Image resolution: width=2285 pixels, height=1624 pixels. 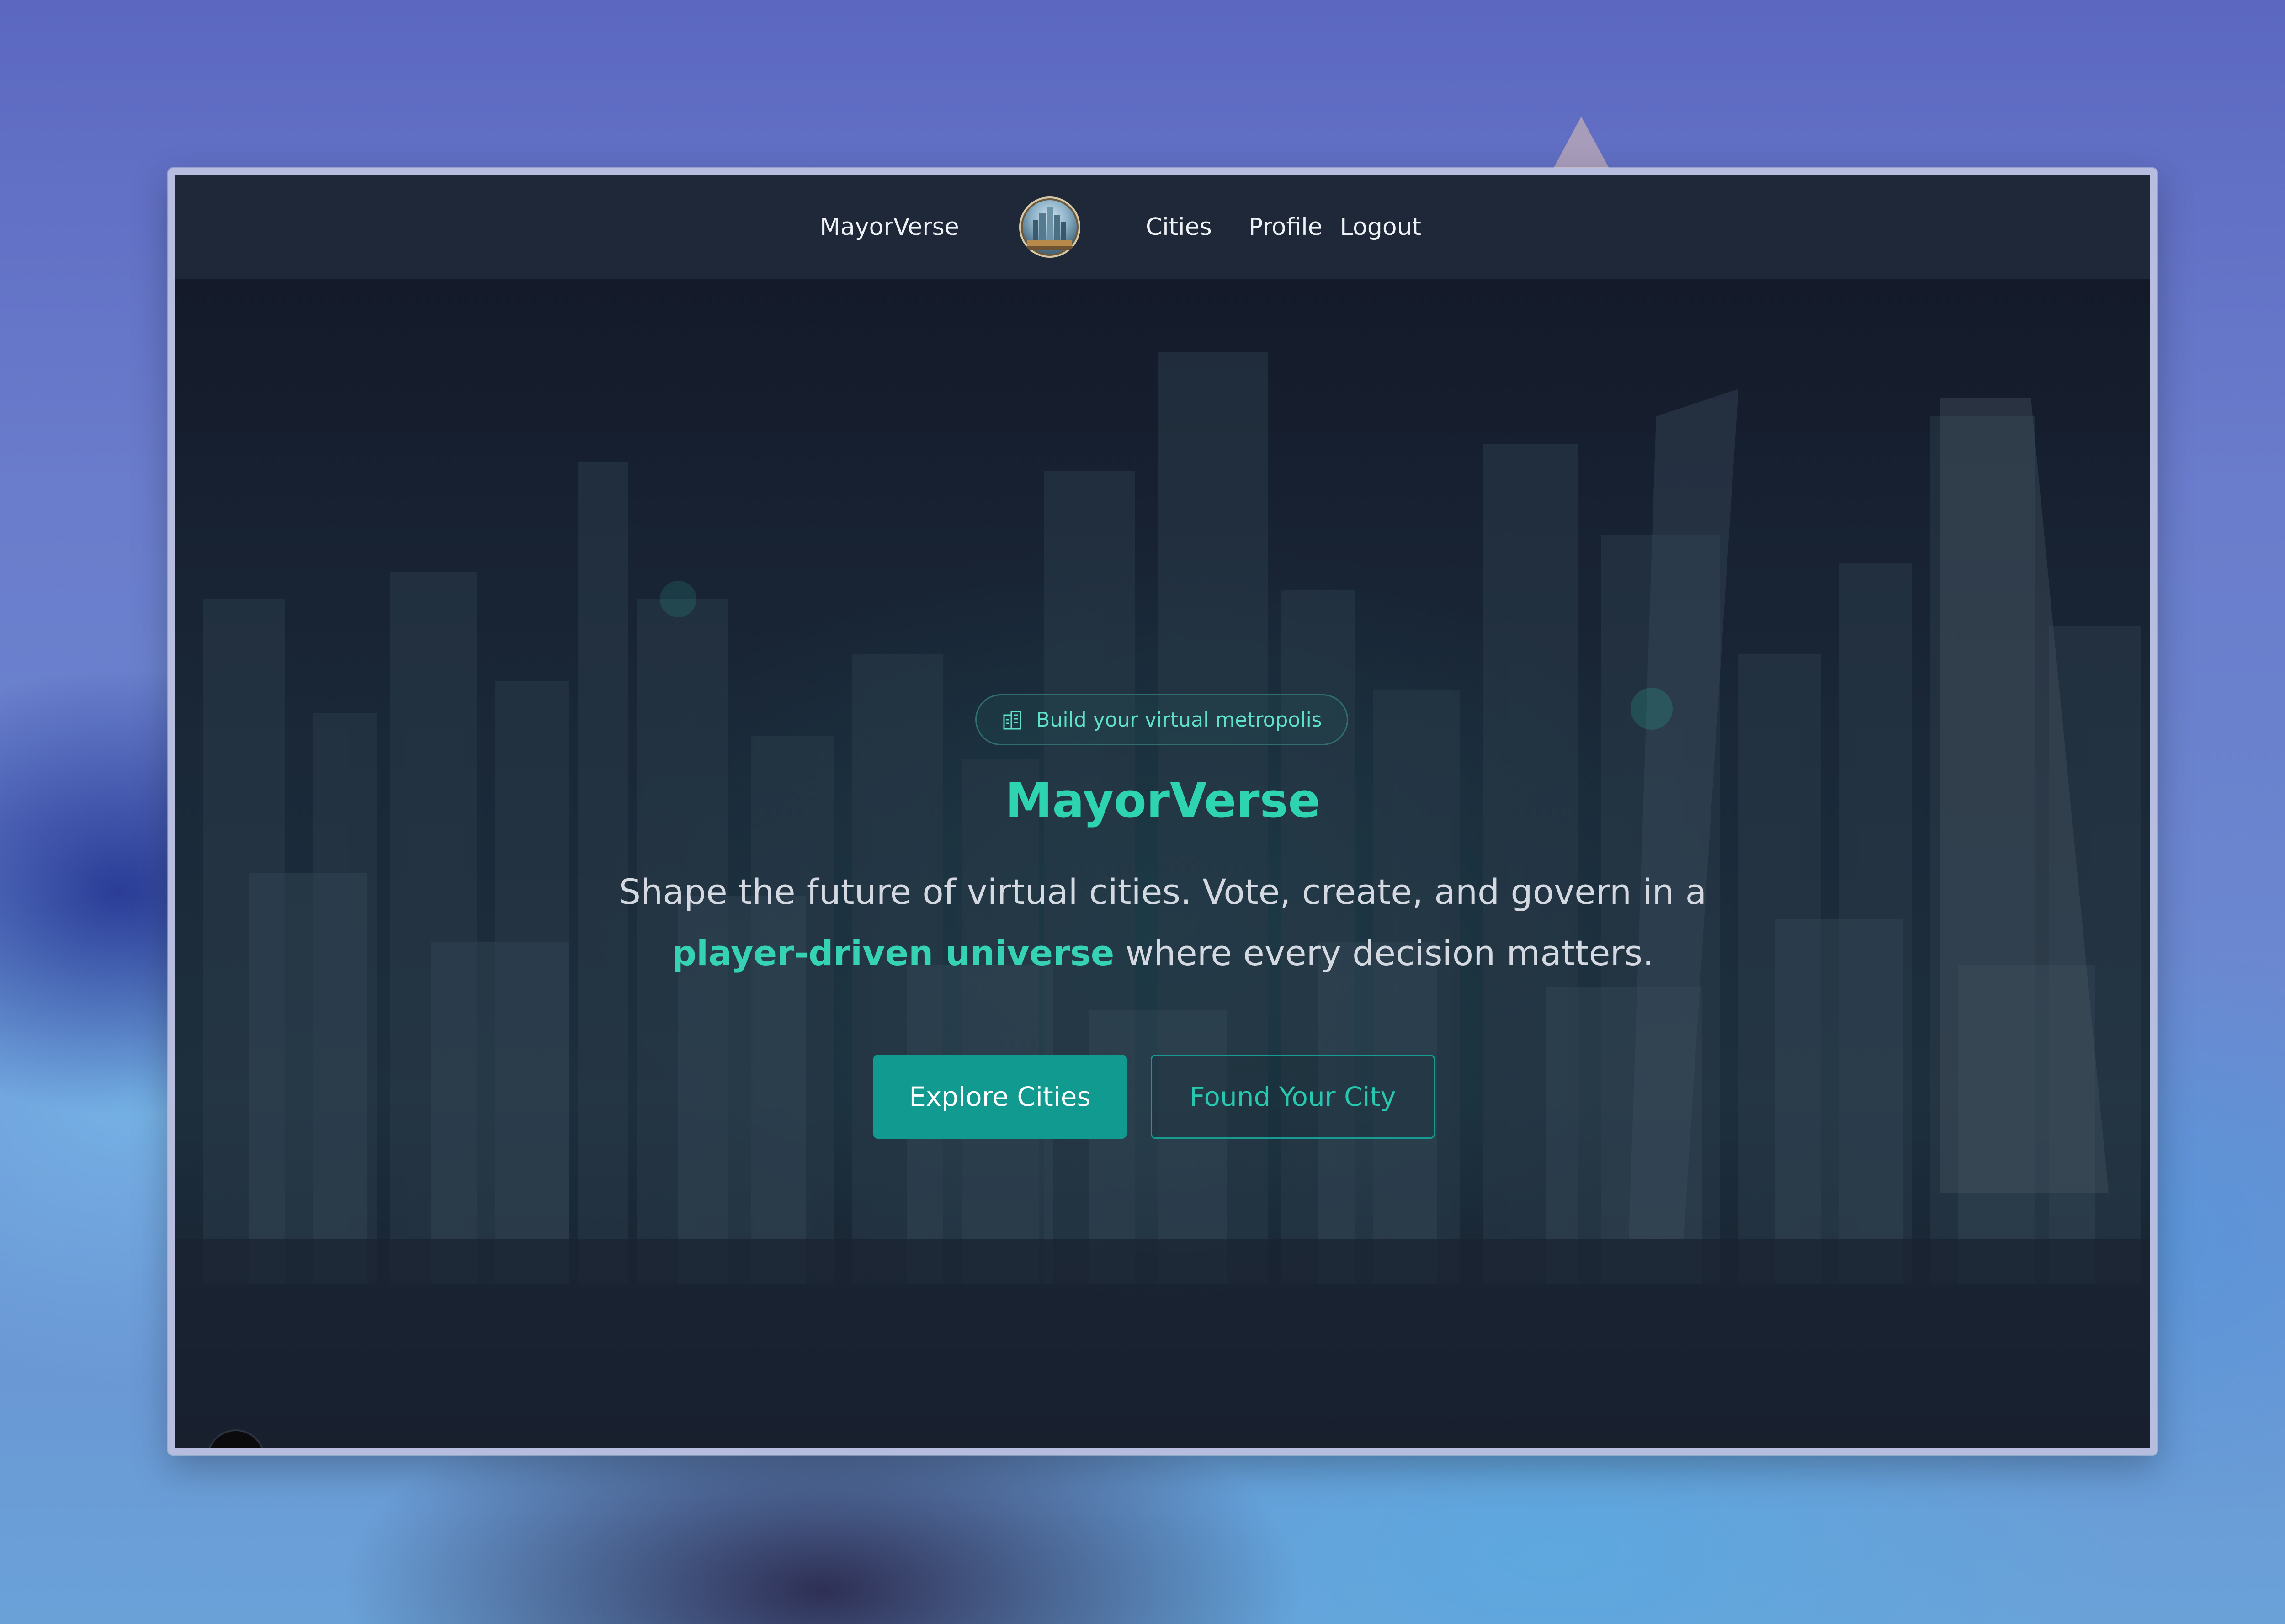 I want to click on nav-brand-link: MayorVerse, so click(x=889, y=227).